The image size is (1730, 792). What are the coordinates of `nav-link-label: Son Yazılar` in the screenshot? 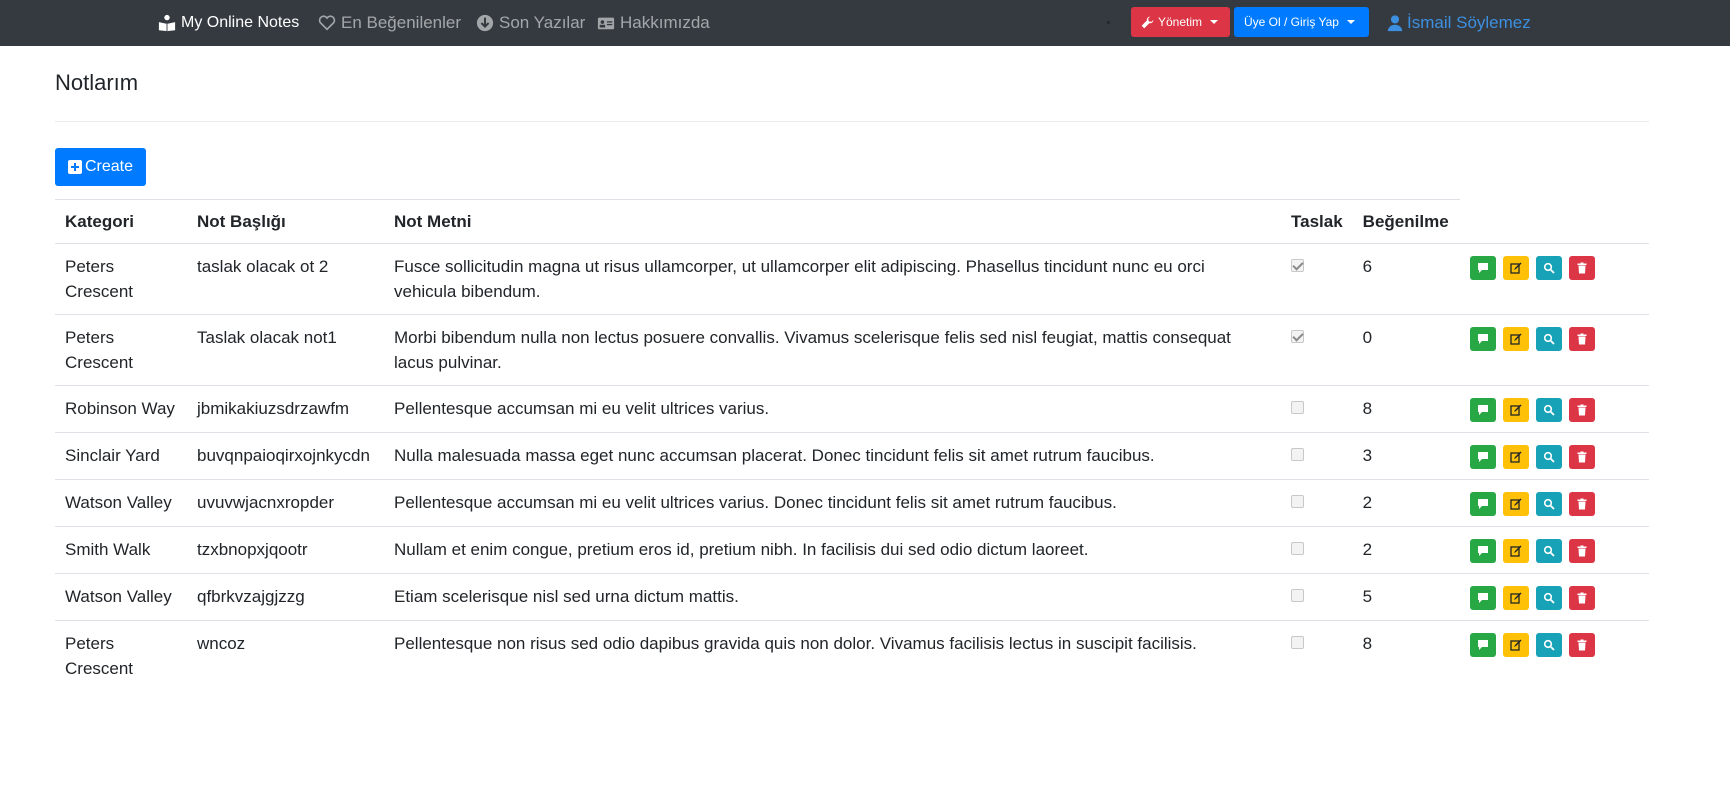 It's located at (542, 22).